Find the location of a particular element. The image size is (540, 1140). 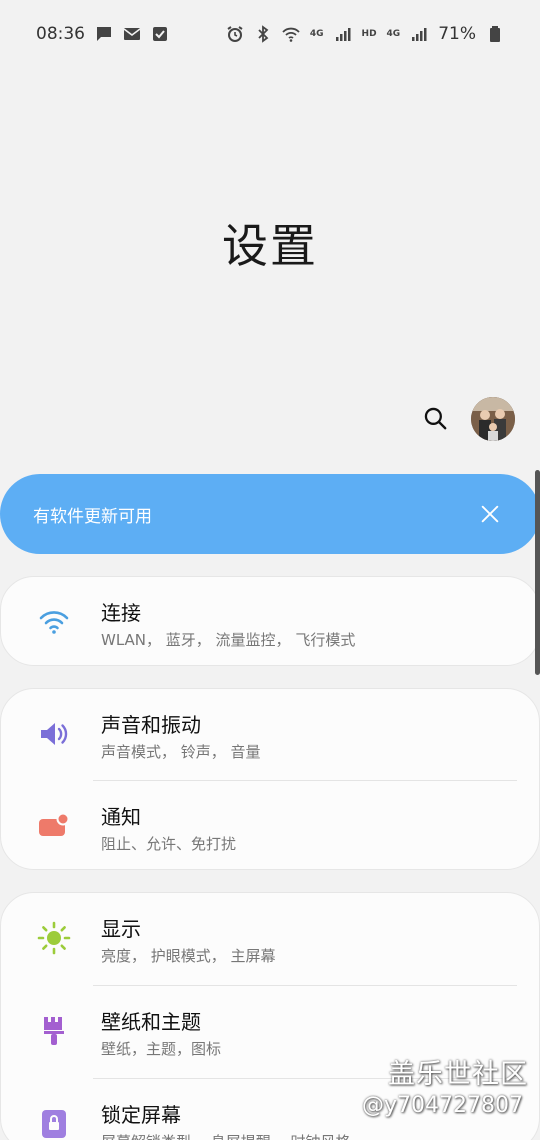

settings-item-notifications: 通知 阻止、允许、免打扰 is located at coordinates (270, 827).